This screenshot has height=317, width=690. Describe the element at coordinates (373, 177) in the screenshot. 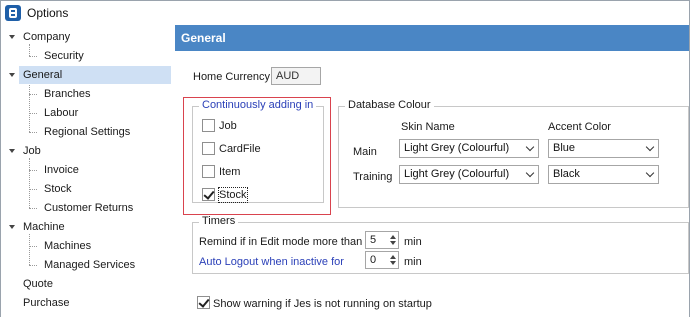

I see `training-row-label: Training` at that location.